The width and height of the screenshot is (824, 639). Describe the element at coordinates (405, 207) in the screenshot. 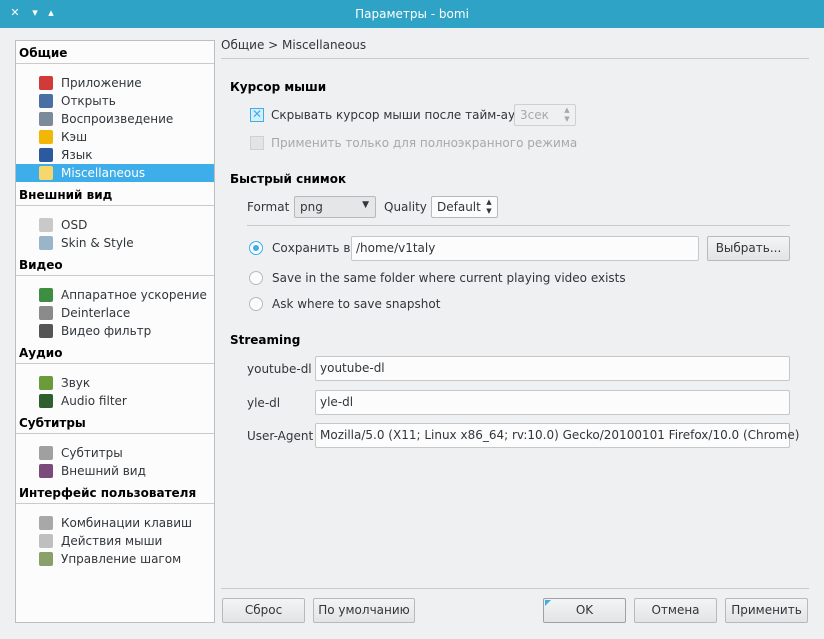

I see `quality-label: Quality` at that location.